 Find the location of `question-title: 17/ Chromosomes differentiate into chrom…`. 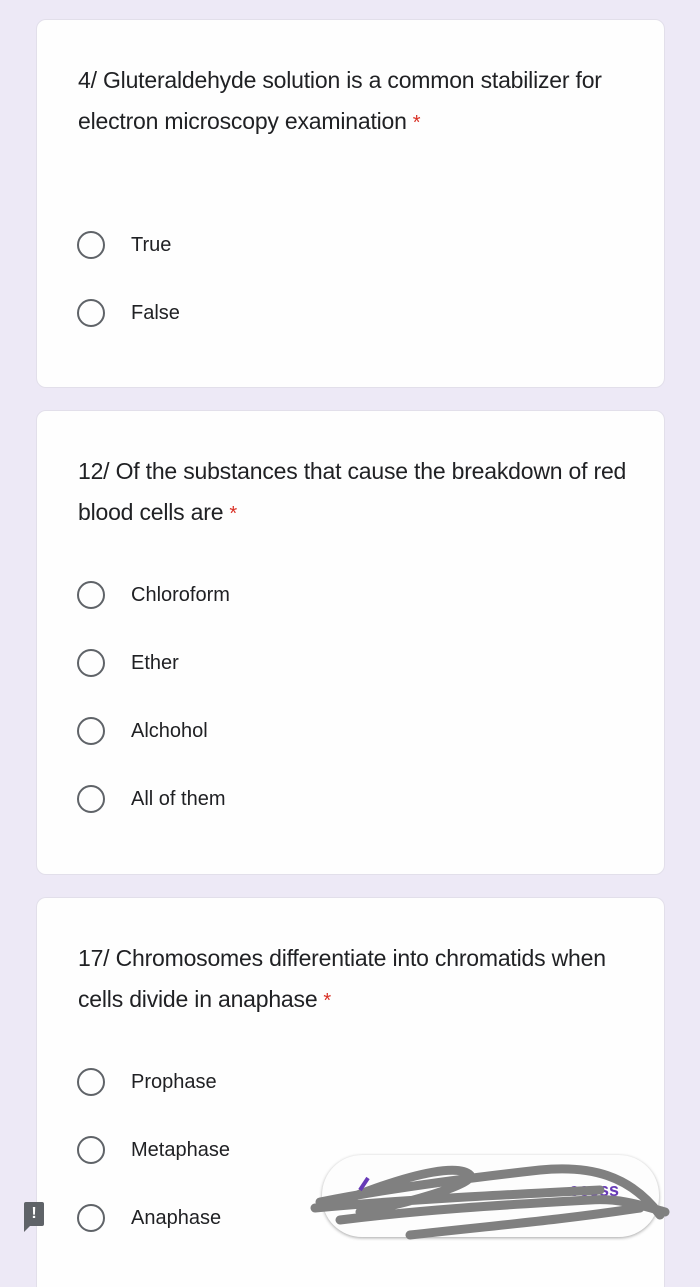

question-title: 17/ Chromosomes differentiate into chrom… is located at coordinates (342, 978).